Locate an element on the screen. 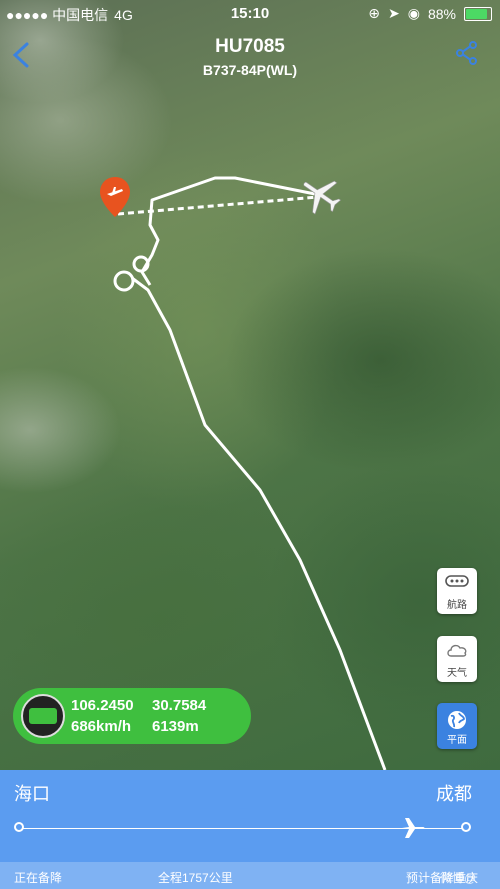  longitude-value: 106.2450 is located at coordinates (102, 705).